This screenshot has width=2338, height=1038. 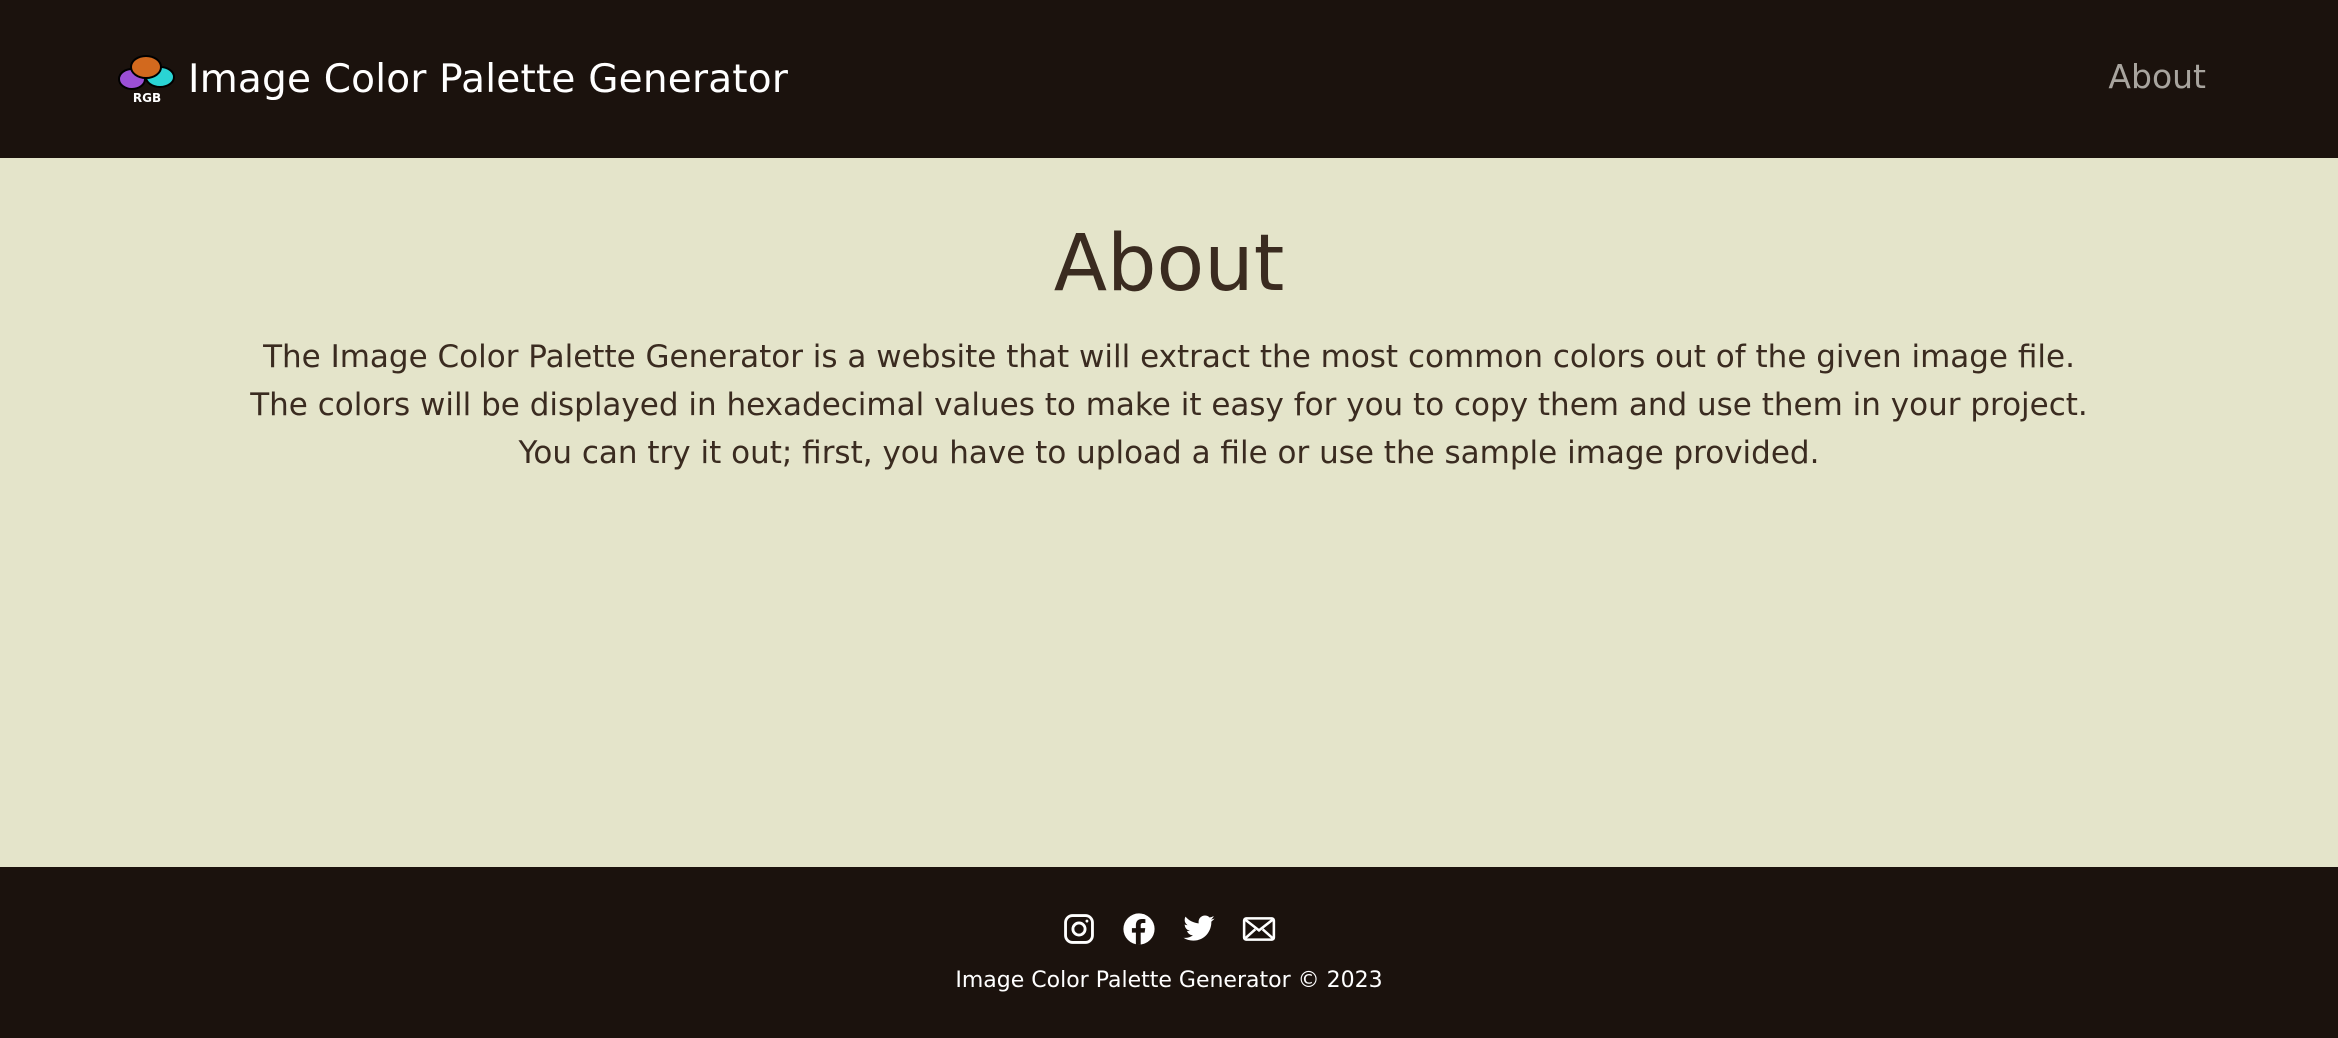 I want to click on facebook-link, so click(x=1139, y=929).